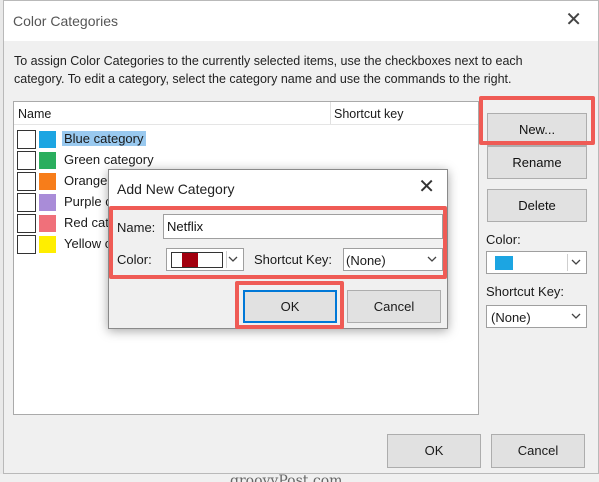 The height and width of the screenshot is (482, 599). I want to click on list-item: Blue category, so click(247, 139).